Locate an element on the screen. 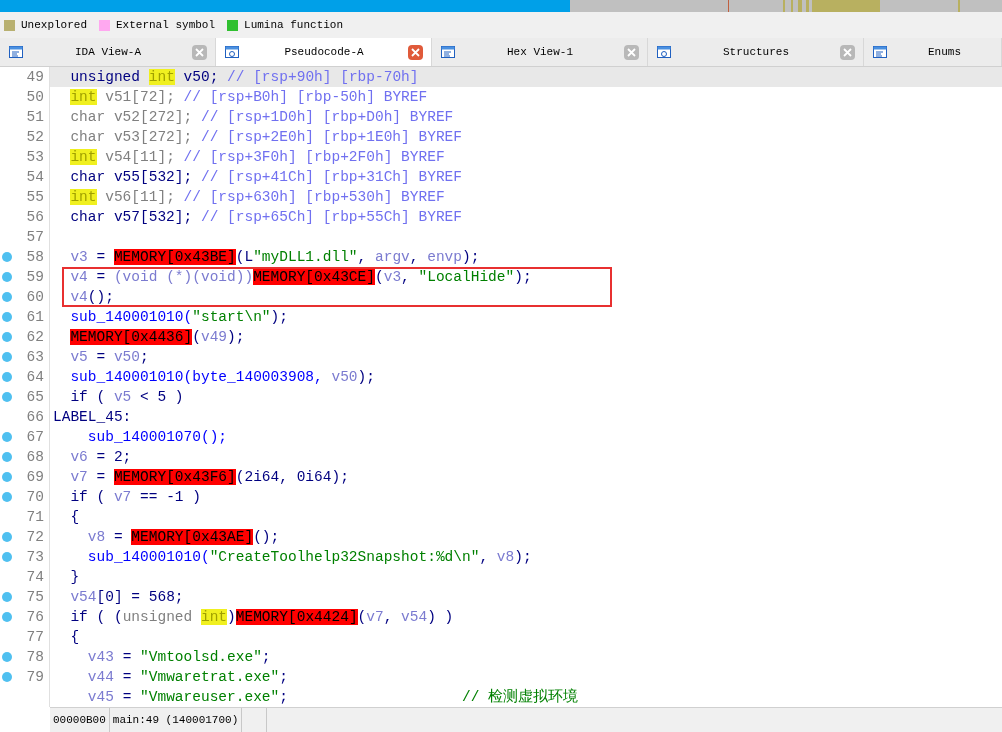 The width and height of the screenshot is (1002, 732). code-line: v4 = (void (*)(void))MEMORY[0x43CE](v3, "LocalHide"); is located at coordinates (300, 277).